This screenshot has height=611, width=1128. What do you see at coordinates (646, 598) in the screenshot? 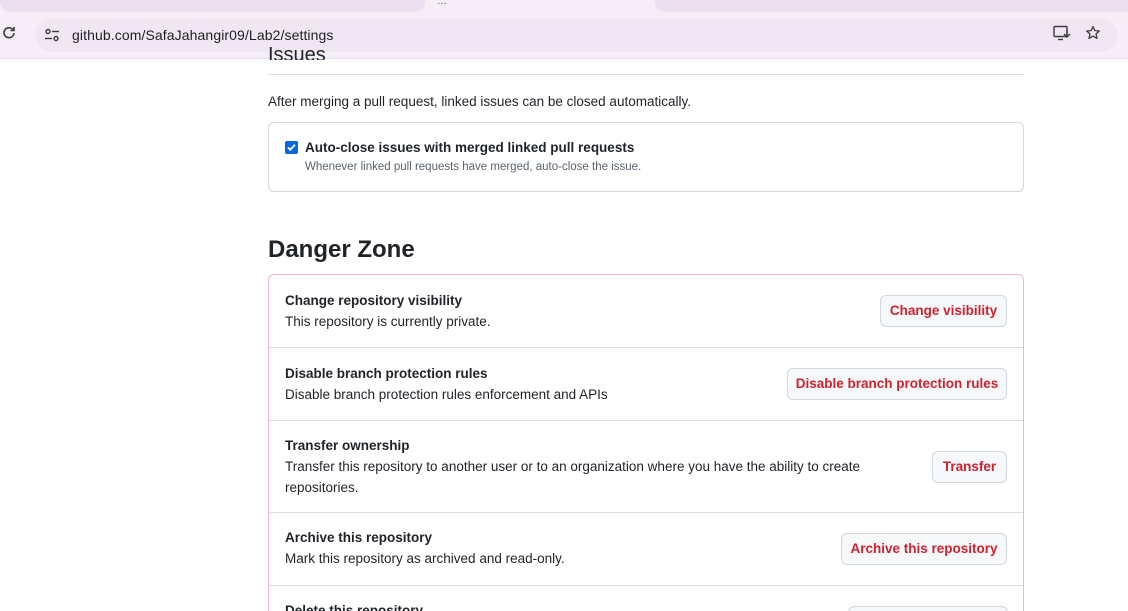
I see `danger-row-delete: Delete this repository` at bounding box center [646, 598].